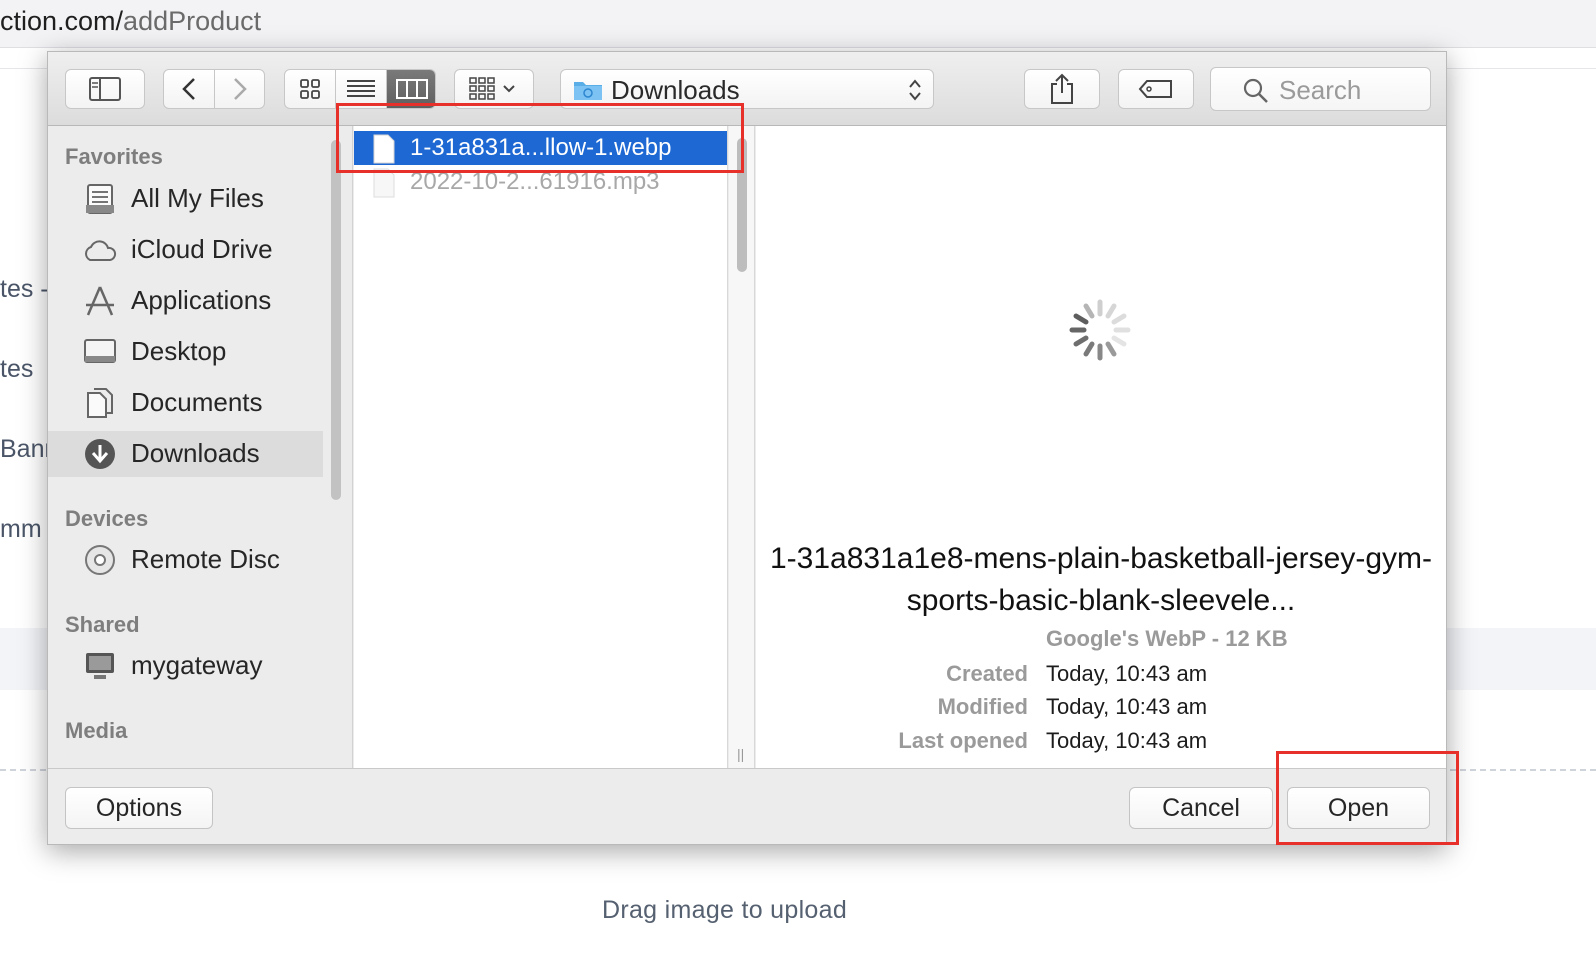 The width and height of the screenshot is (1596, 962). Describe the element at coordinates (197, 198) in the screenshot. I see `sidebar-item-label: All My Files` at that location.